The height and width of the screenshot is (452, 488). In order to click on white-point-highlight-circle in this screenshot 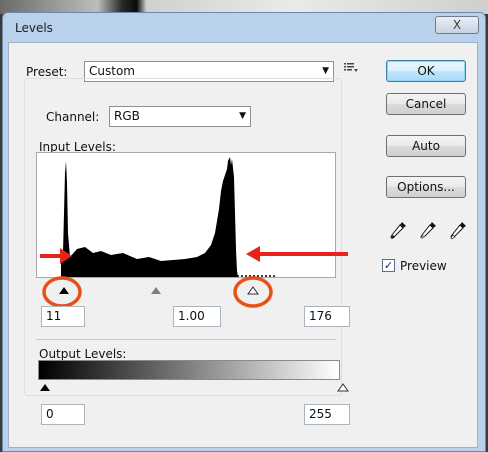, I will do `click(253, 292)`.